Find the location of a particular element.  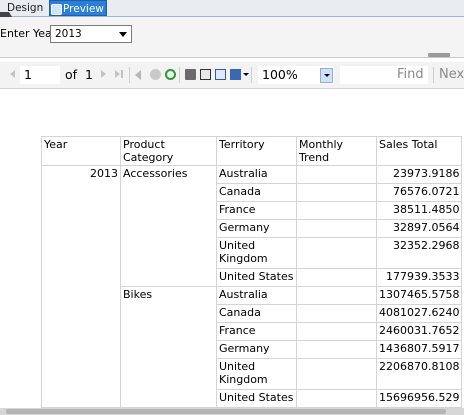

page-number-input: 1 is located at coordinates (40, 75).